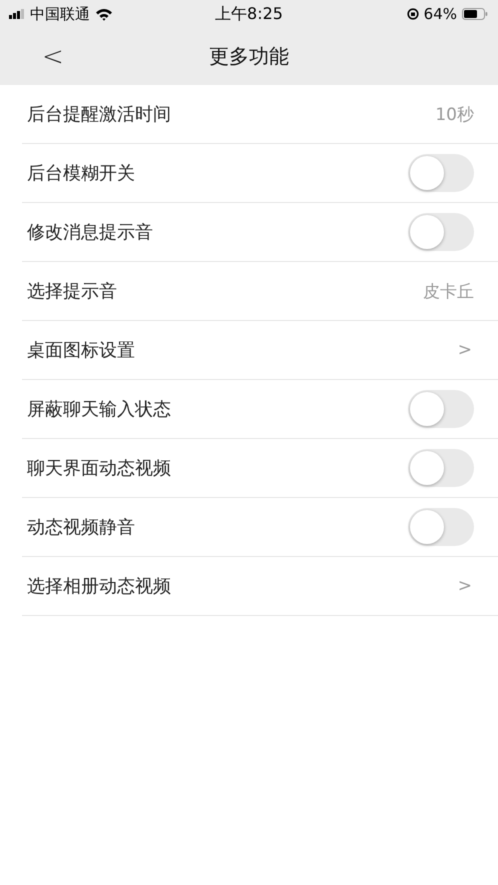 The width and height of the screenshot is (498, 885). What do you see at coordinates (260, 409) in the screenshot?
I see `settings-row: 屏蔽聊天输入状态` at bounding box center [260, 409].